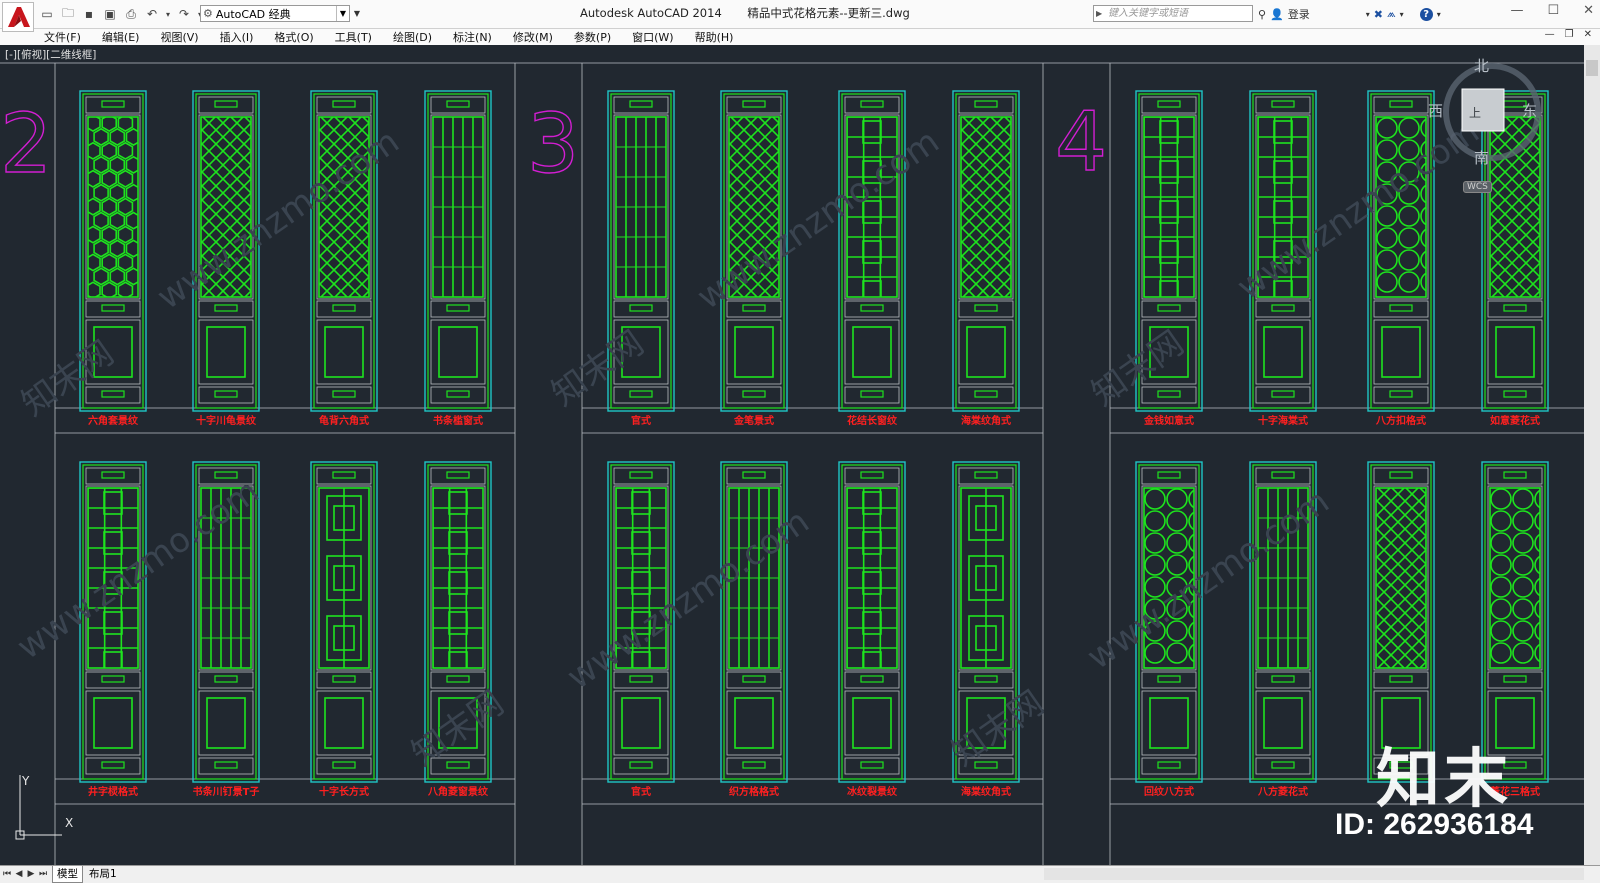 The image size is (1600, 883). I want to click on menu-draw: 绘图(D), so click(412, 37).